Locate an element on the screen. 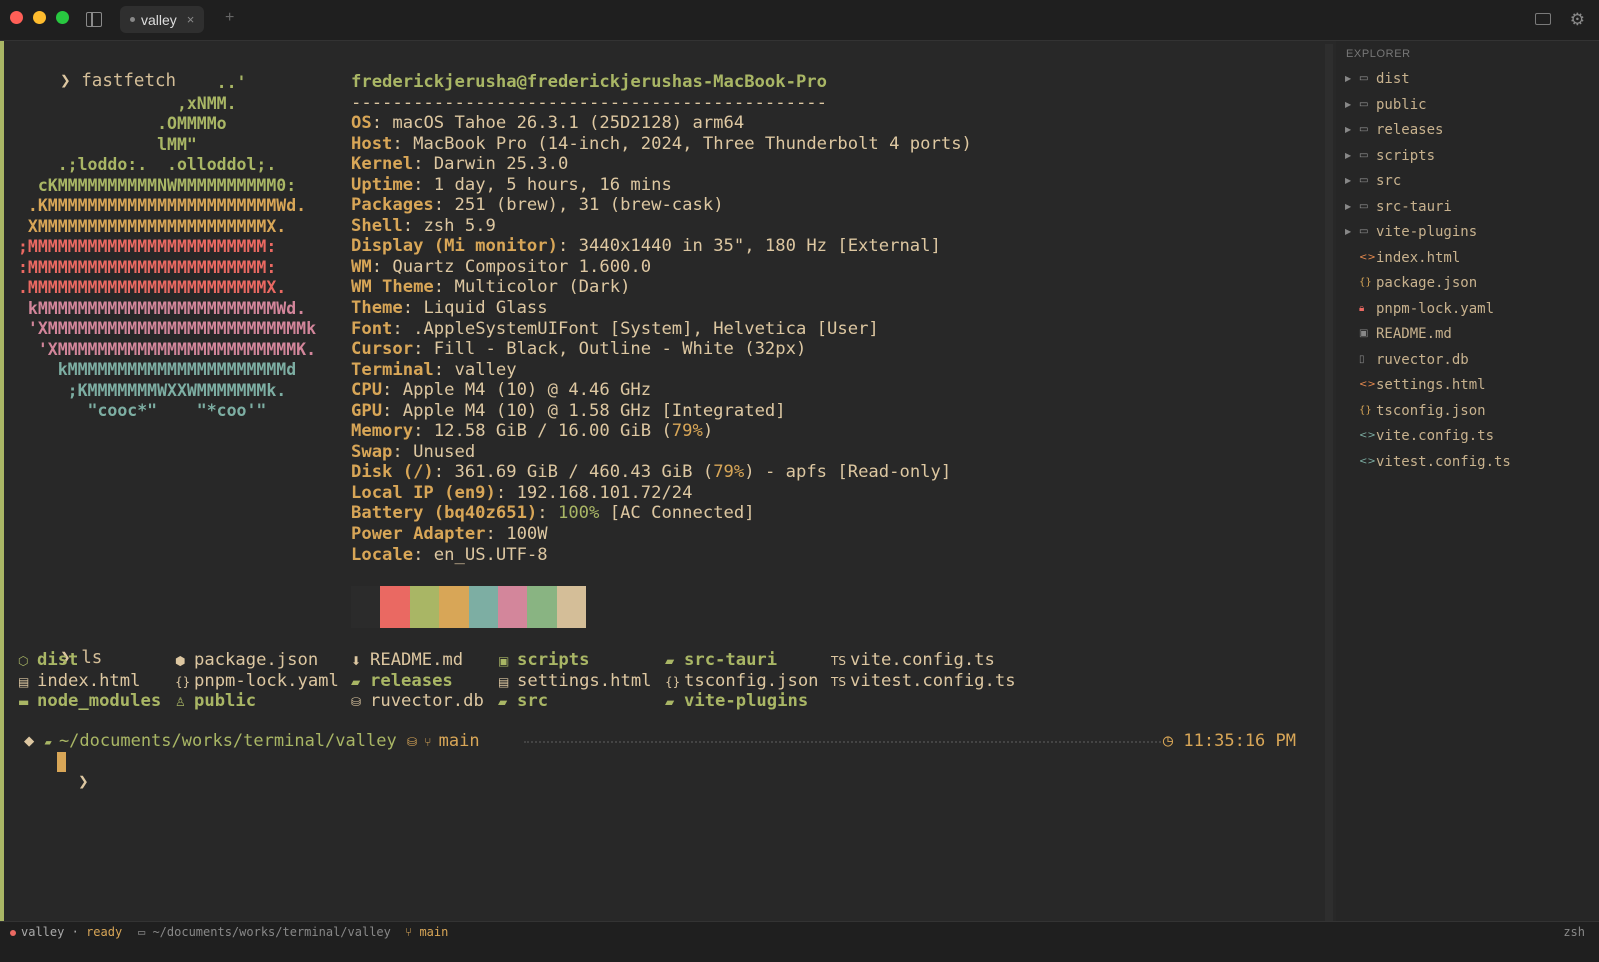 Image resolution: width=1599 pixels, height=962 pixels. explorer-item-label: settings.html is located at coordinates (1431, 385).